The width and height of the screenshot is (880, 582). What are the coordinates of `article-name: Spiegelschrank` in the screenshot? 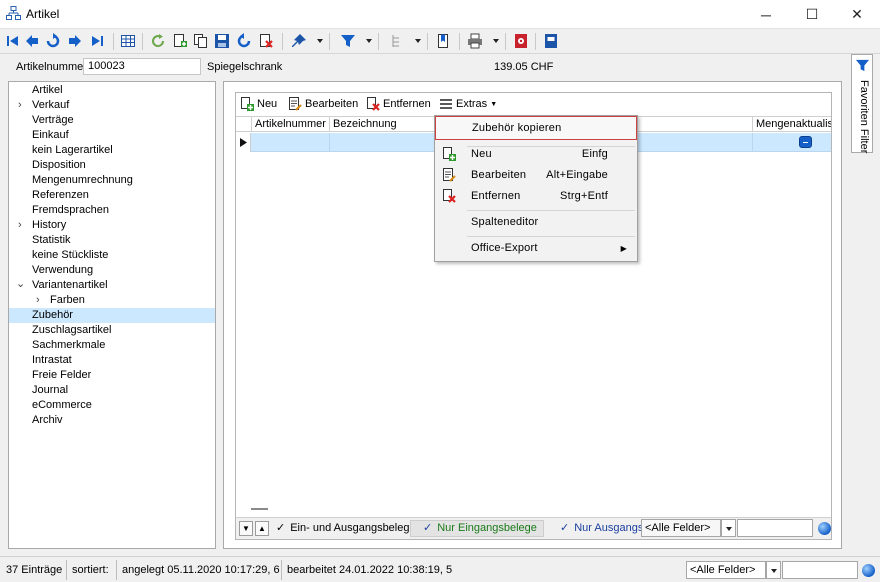 It's located at (245, 67).